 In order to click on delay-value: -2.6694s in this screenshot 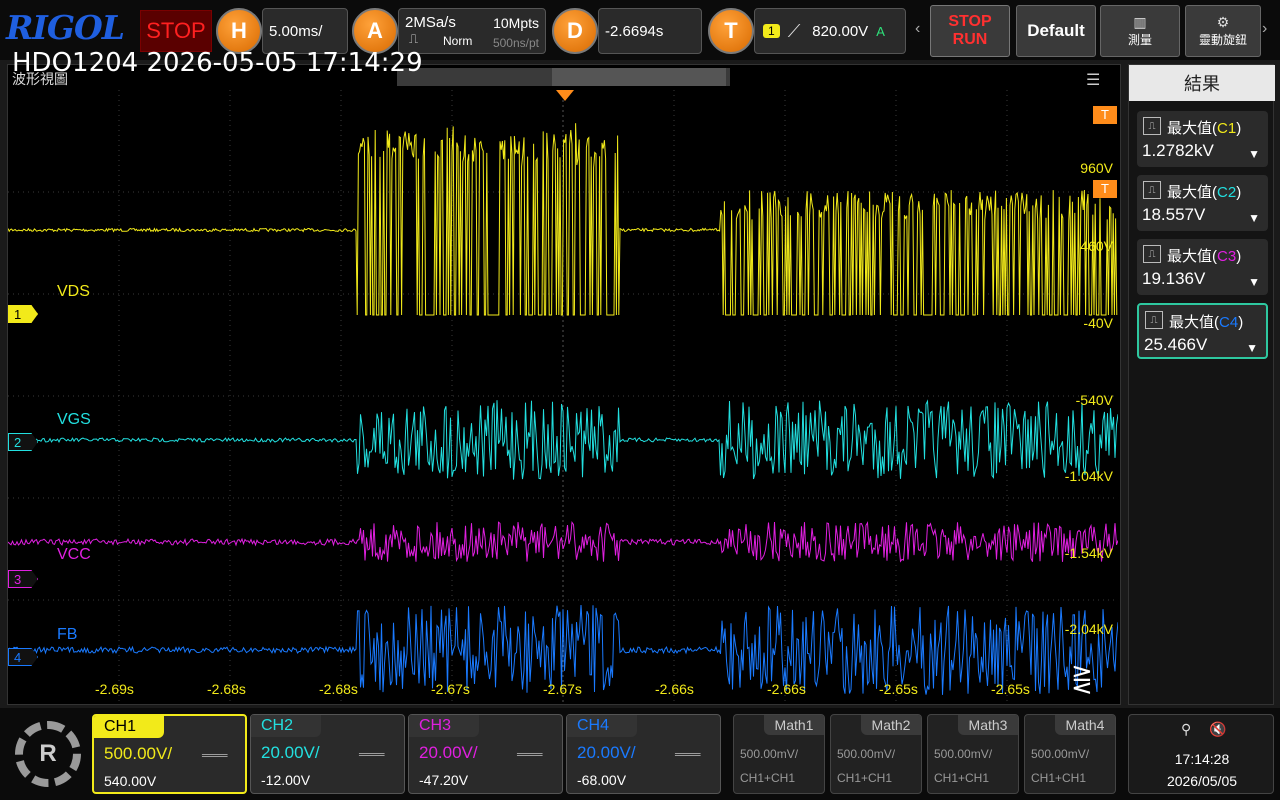, I will do `click(650, 31)`.